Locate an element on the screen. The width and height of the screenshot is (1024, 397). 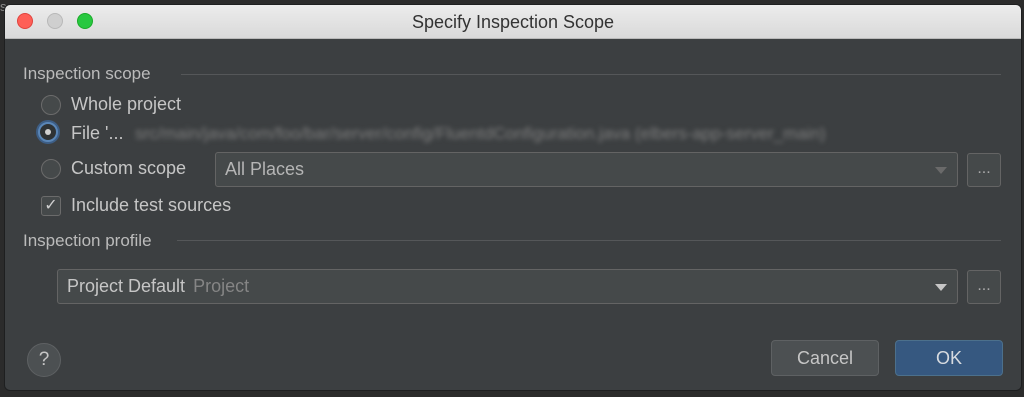
cancel-button: Cancel is located at coordinates (825, 358).